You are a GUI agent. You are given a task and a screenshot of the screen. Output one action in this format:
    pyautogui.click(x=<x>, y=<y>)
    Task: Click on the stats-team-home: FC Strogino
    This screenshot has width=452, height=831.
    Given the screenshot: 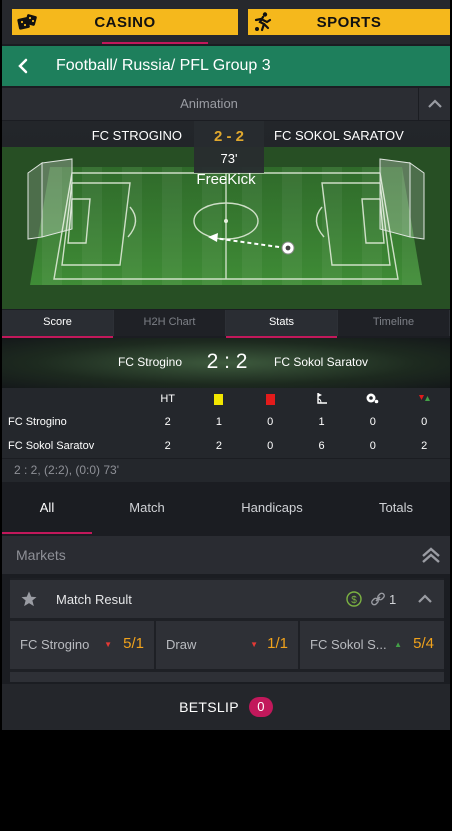 What is the action you would take?
    pyautogui.click(x=37, y=422)
    